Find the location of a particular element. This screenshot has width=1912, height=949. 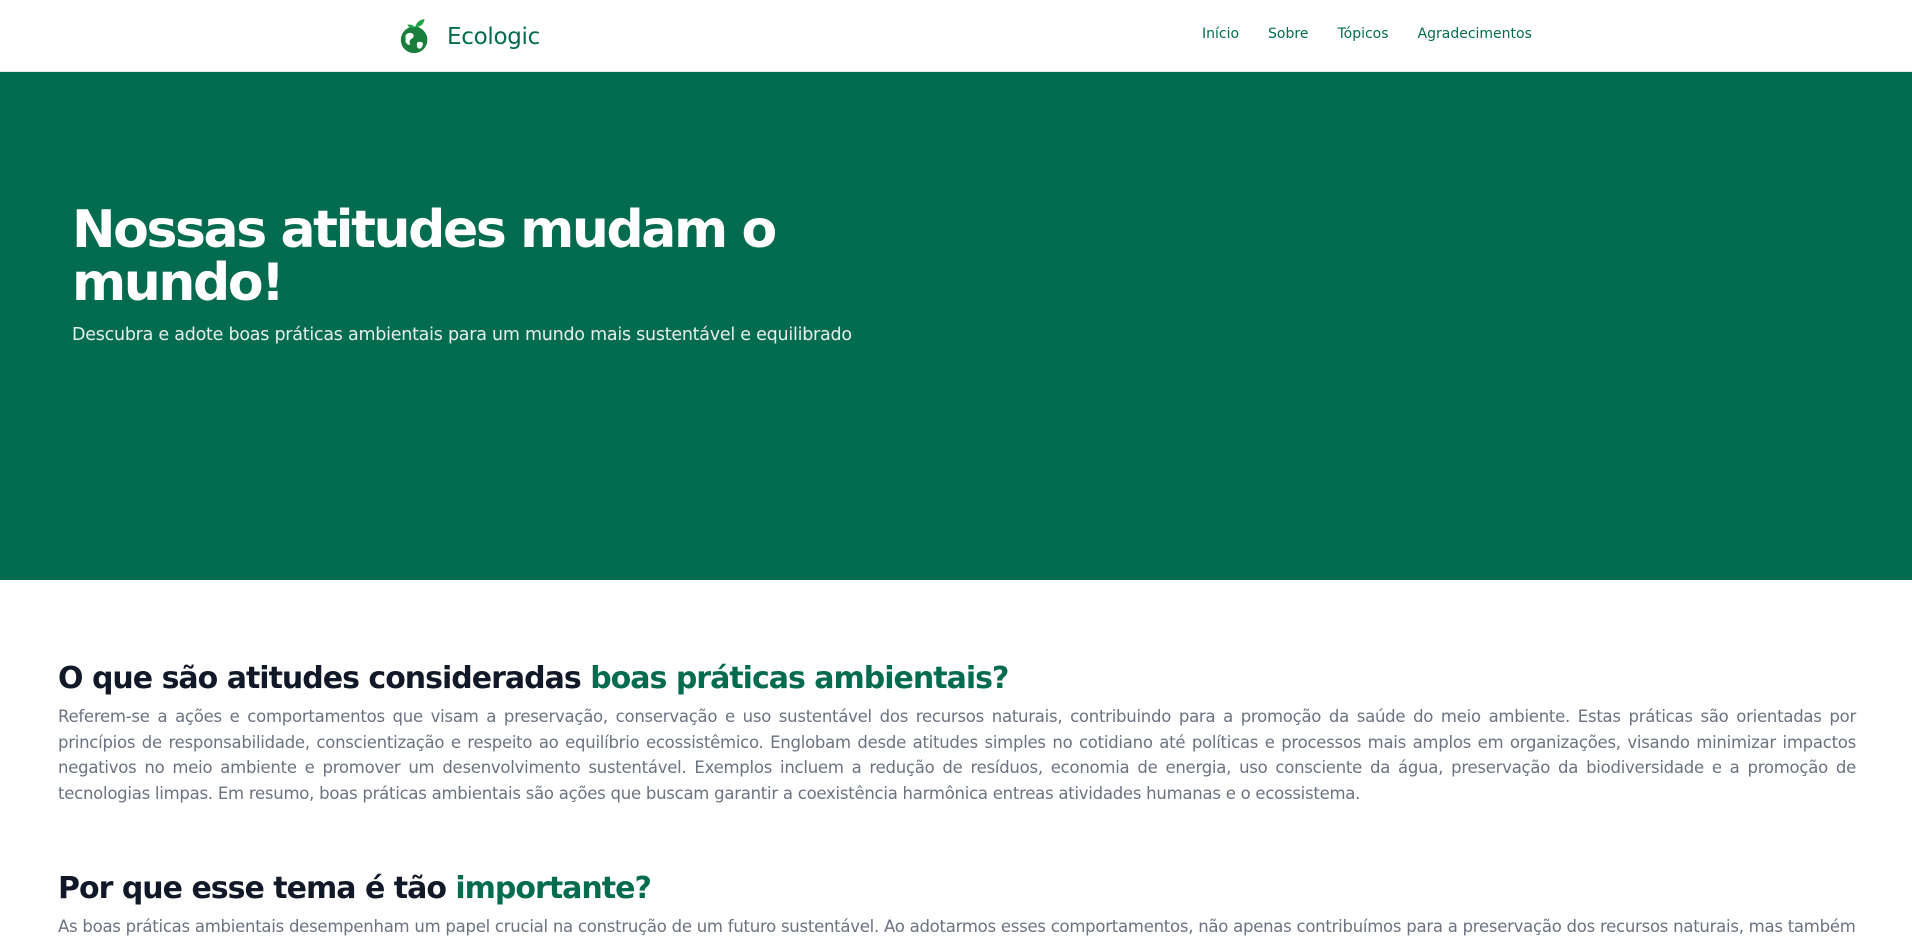

section-title-plain: Por que esse tema é tão is located at coordinates (257, 888).